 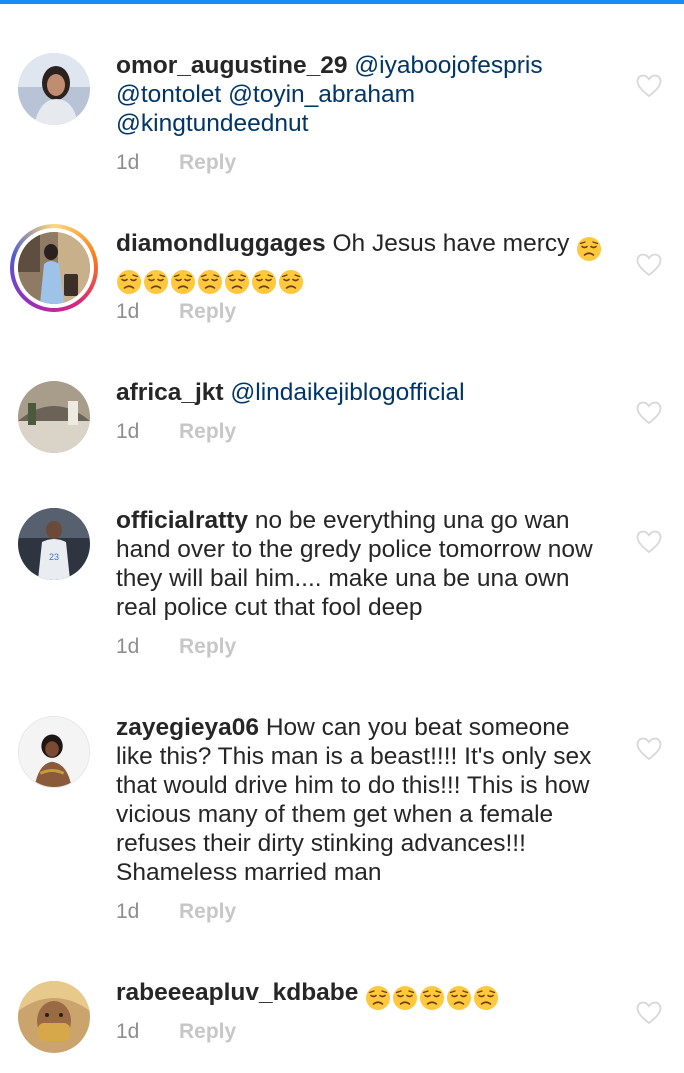 I want to click on comment-username: rabeeeapluv_kdbabe, so click(x=237, y=992).